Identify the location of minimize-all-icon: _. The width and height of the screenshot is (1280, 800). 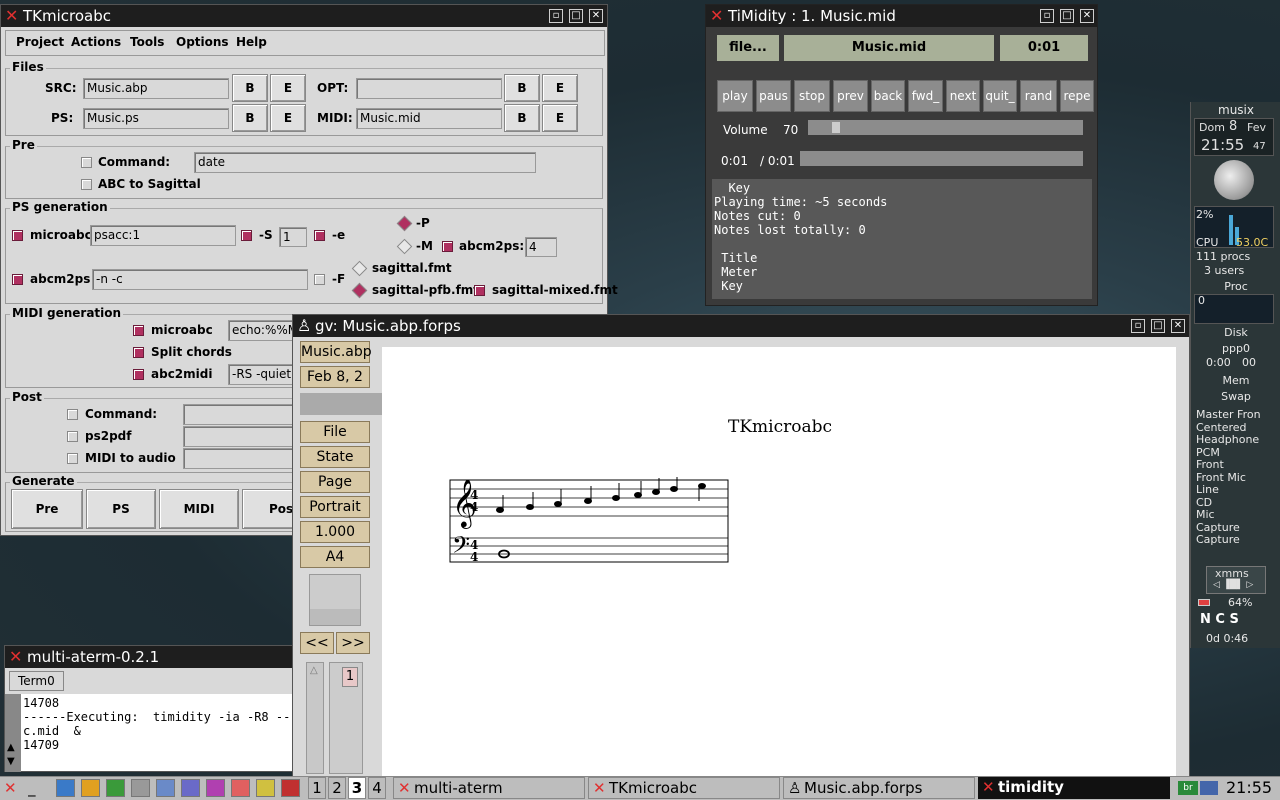
(32, 788).